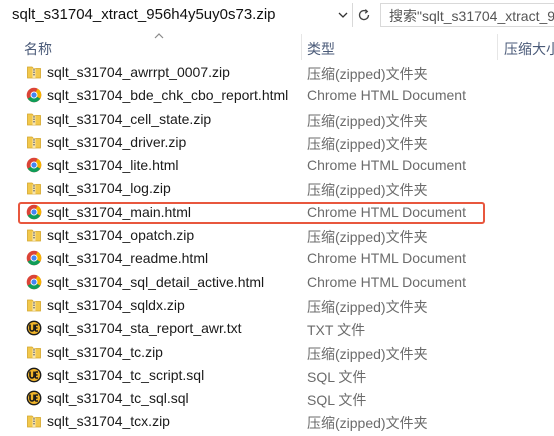 Image resolution: width=554 pixels, height=436 pixels. I want to click on refresh-icon, so click(363, 15).